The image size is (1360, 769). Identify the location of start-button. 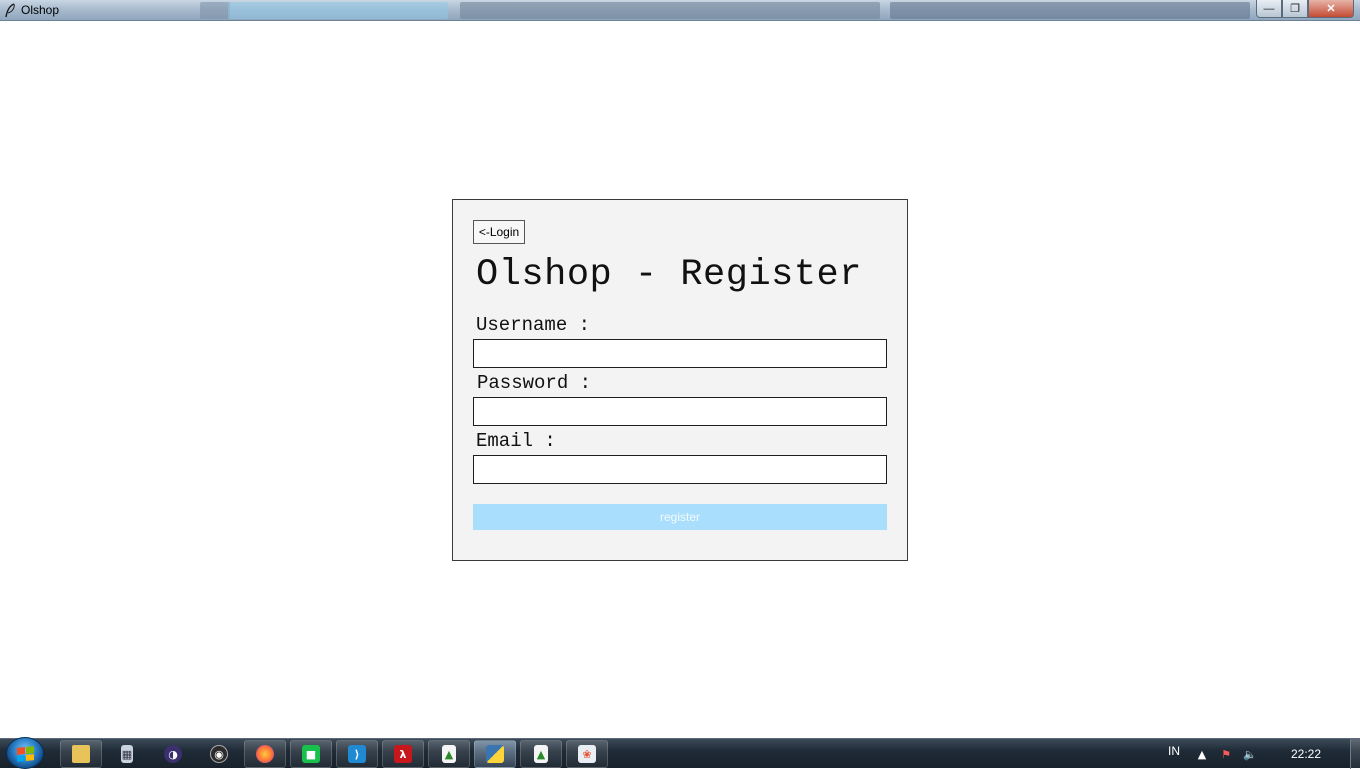
(25, 753).